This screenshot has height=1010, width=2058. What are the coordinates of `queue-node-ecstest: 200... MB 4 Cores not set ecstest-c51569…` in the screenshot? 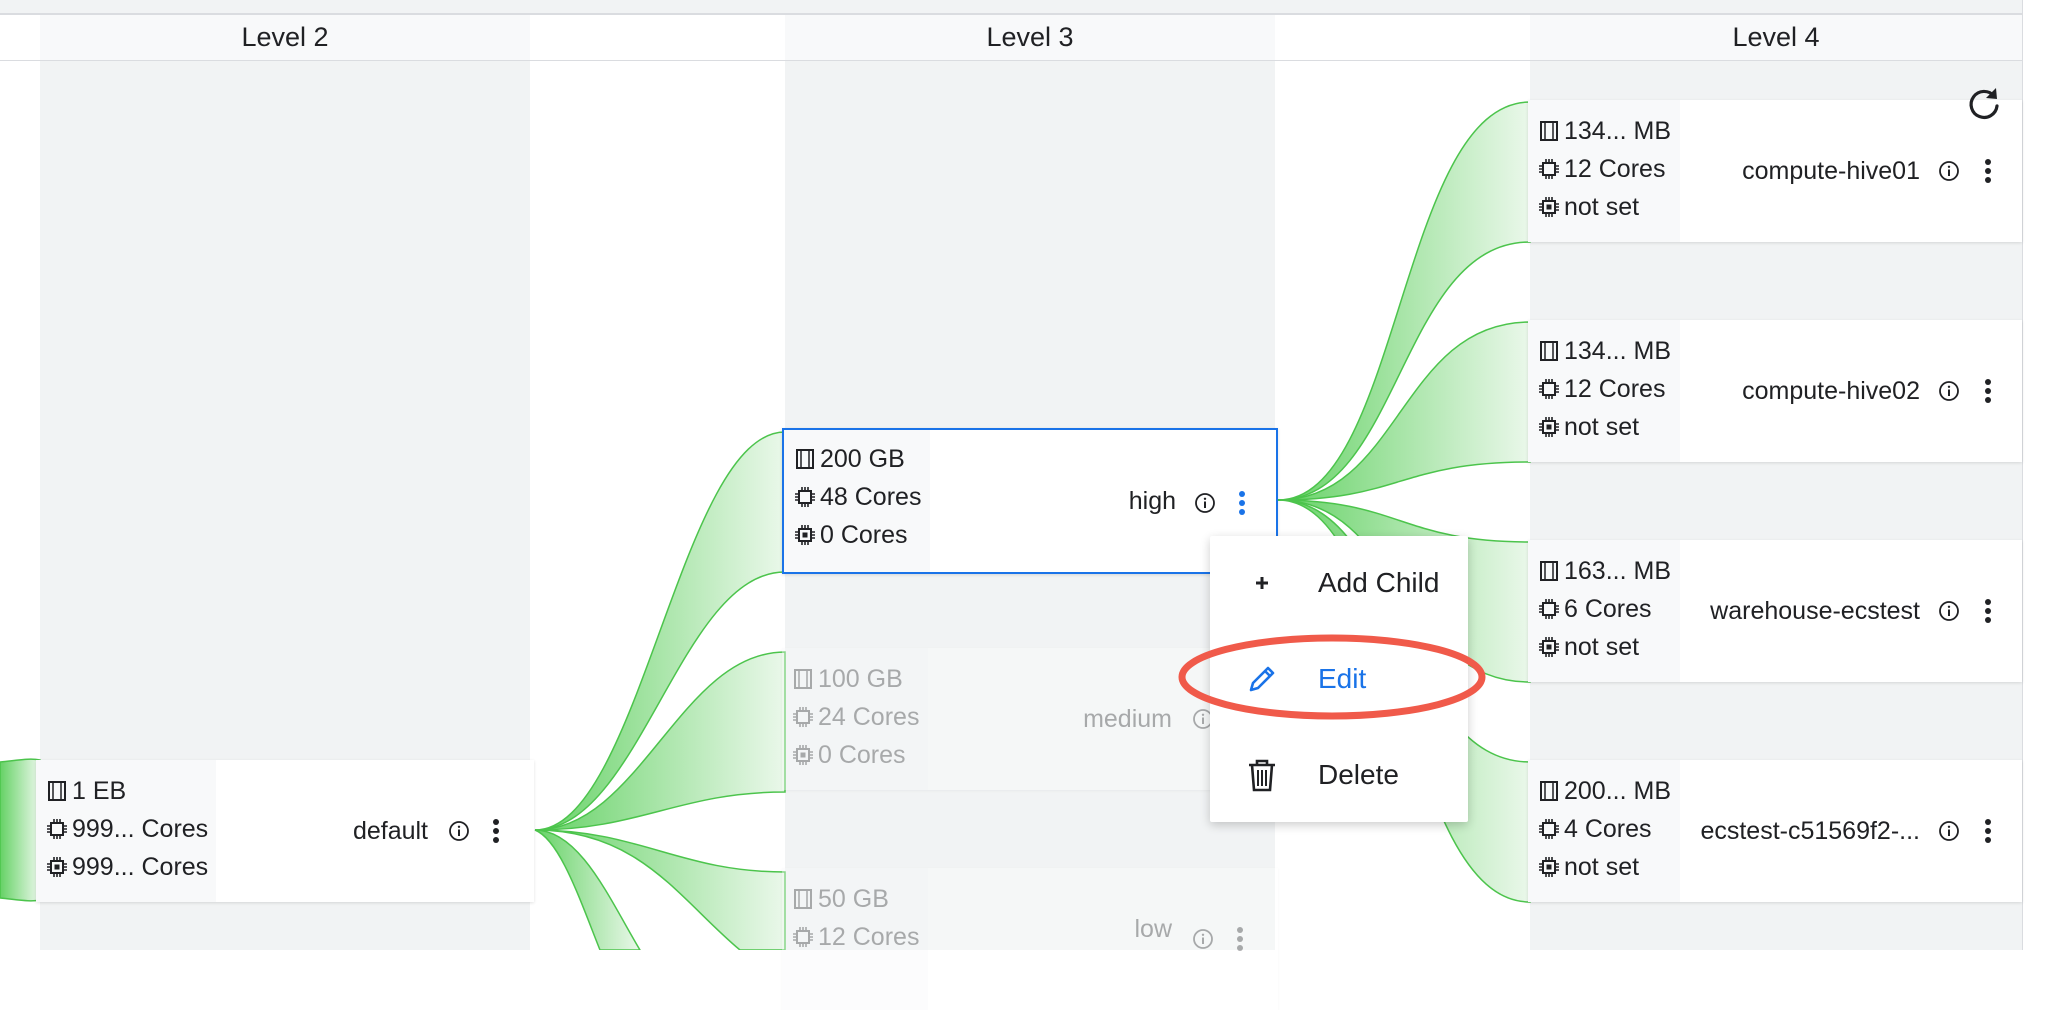 It's located at (1775, 831).